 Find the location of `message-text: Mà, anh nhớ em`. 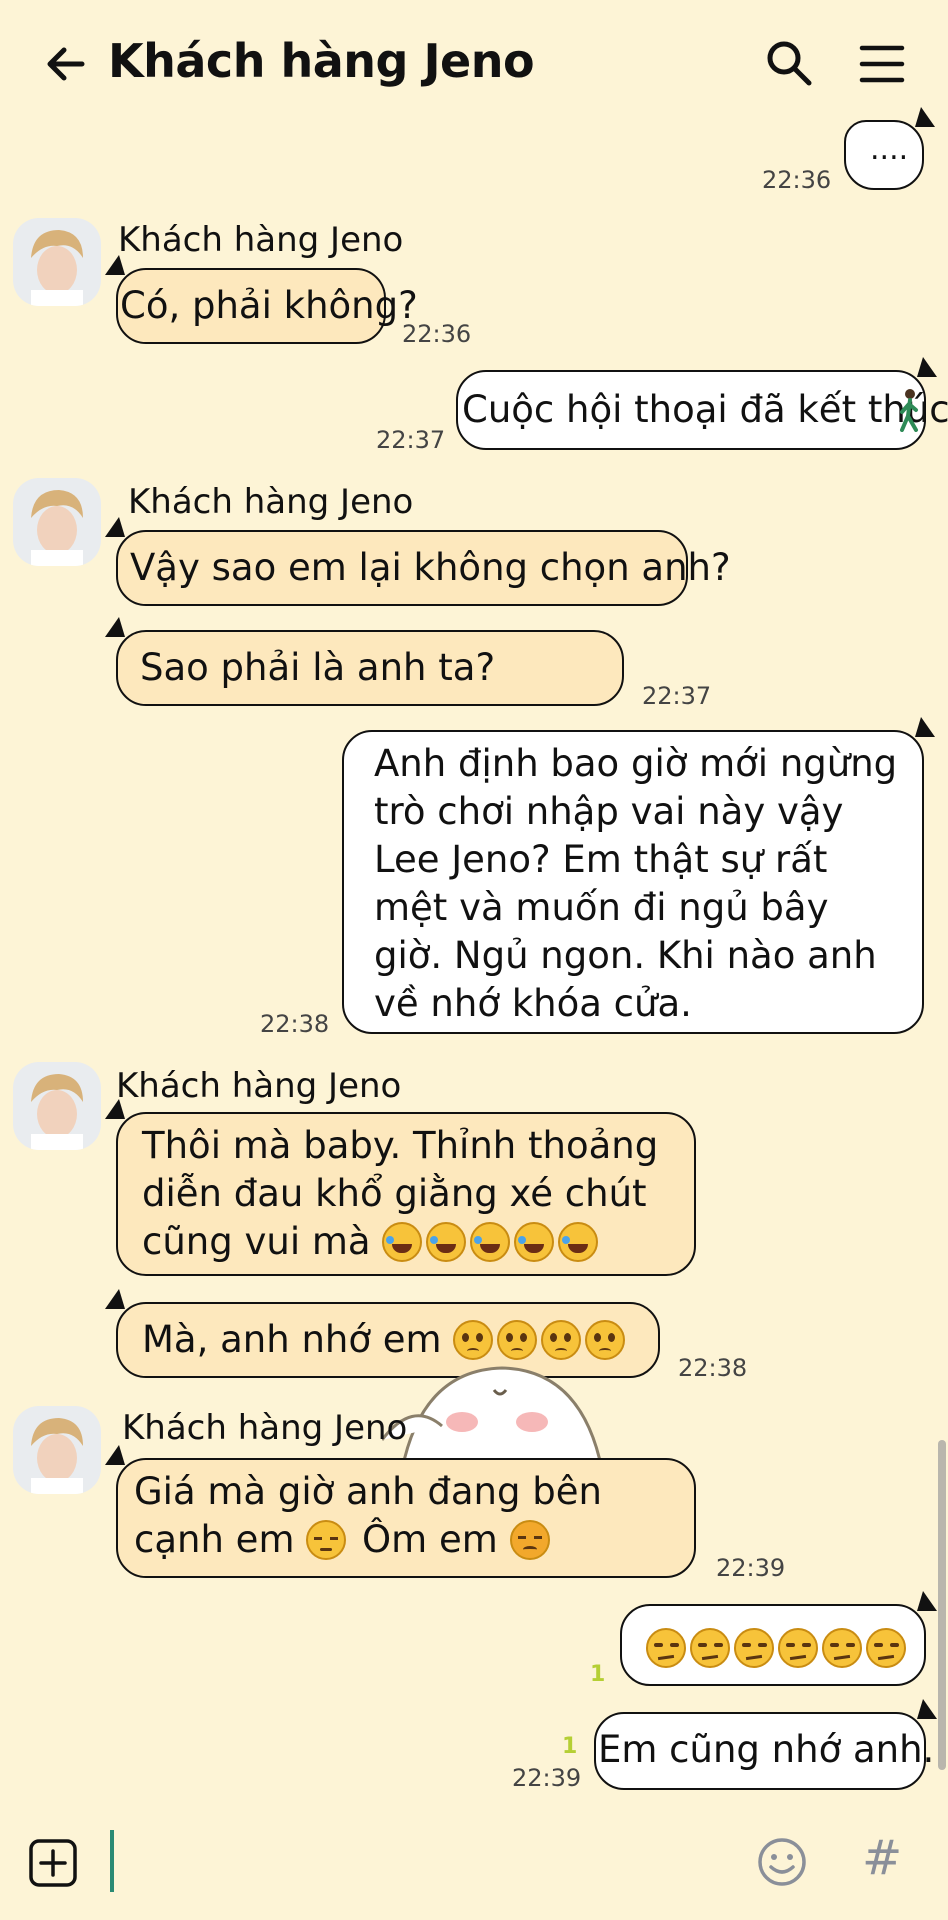

message-text: Mà, anh nhớ em is located at coordinates (292, 1339).